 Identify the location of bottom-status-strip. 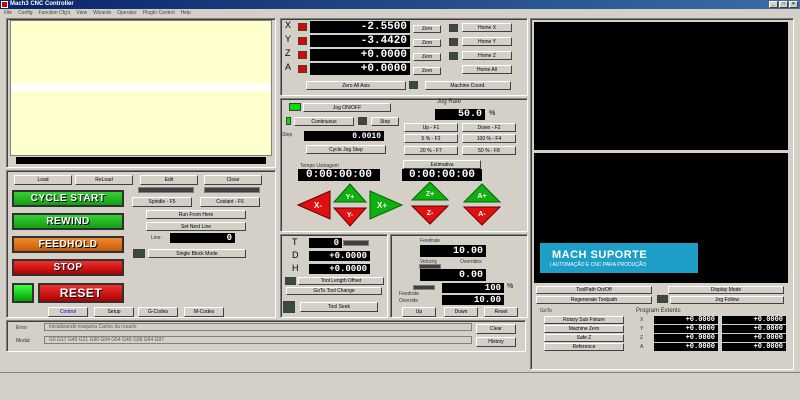
(400, 386).